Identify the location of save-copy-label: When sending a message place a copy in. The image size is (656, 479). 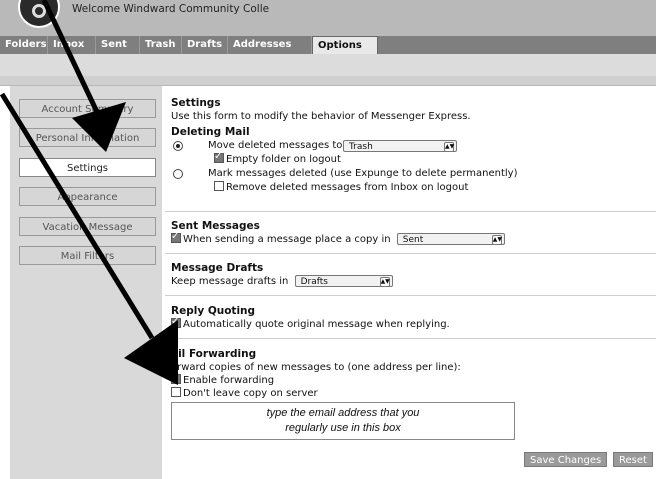
(287, 239).